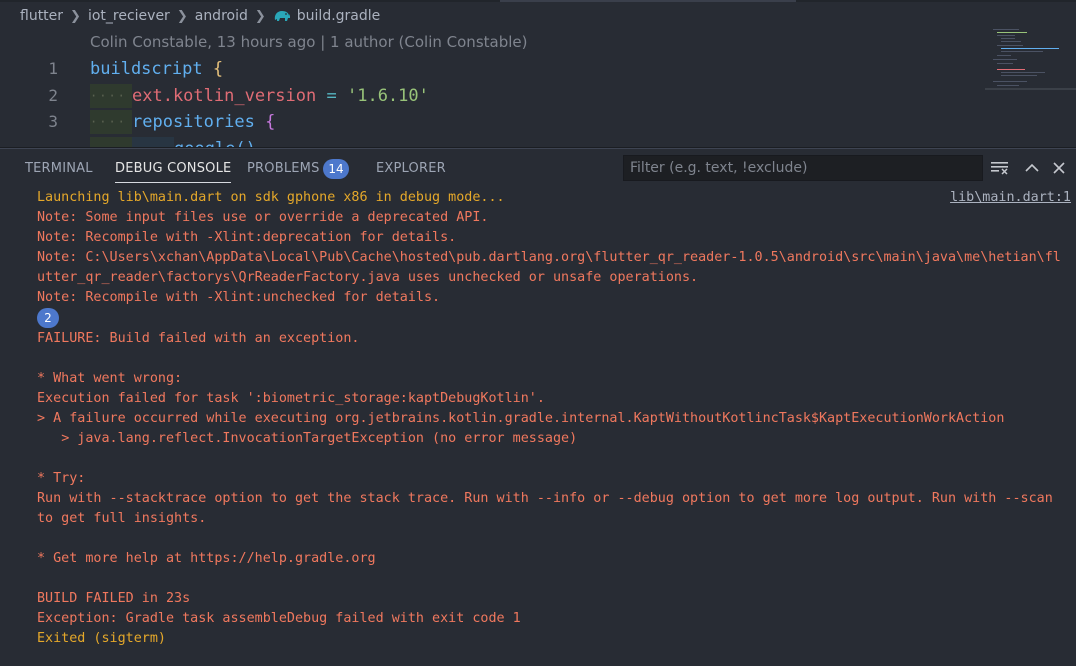 This screenshot has width=1076, height=666. What do you see at coordinates (48, 318) in the screenshot?
I see `repeat-count-badge: 2` at bounding box center [48, 318].